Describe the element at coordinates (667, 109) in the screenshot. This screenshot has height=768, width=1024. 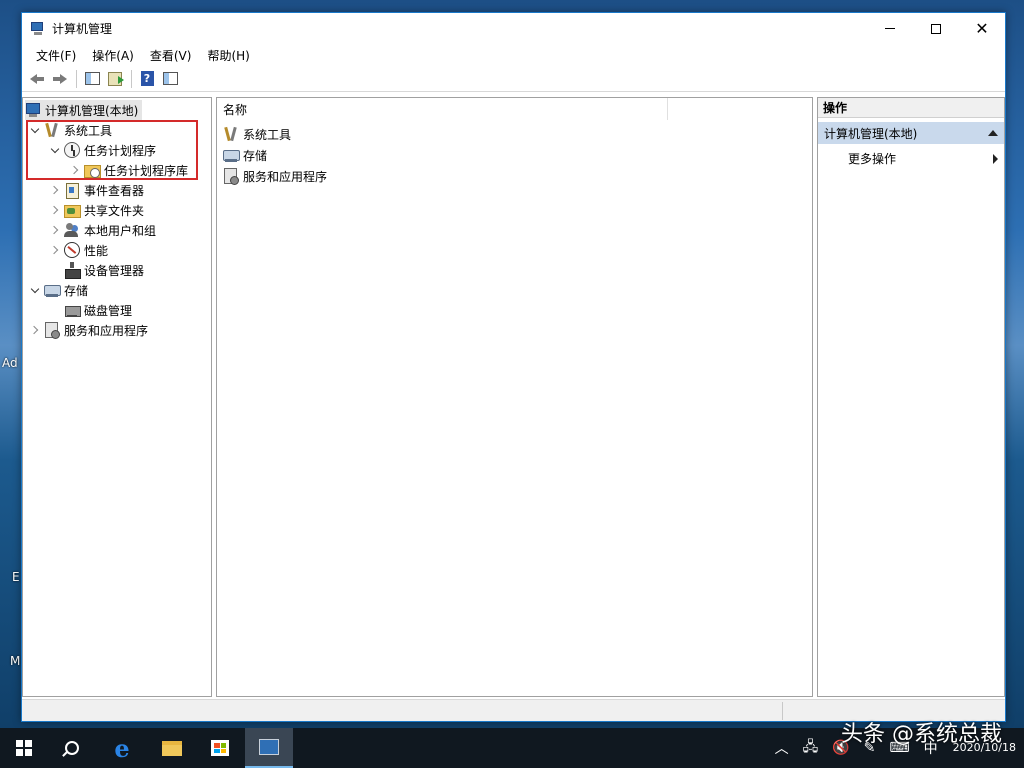
I see `column-divider` at that location.